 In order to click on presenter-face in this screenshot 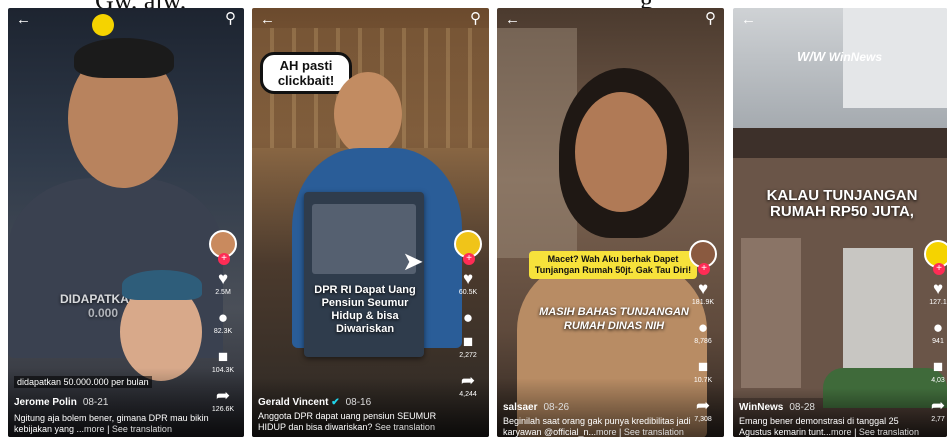, I will do `click(368, 114)`.